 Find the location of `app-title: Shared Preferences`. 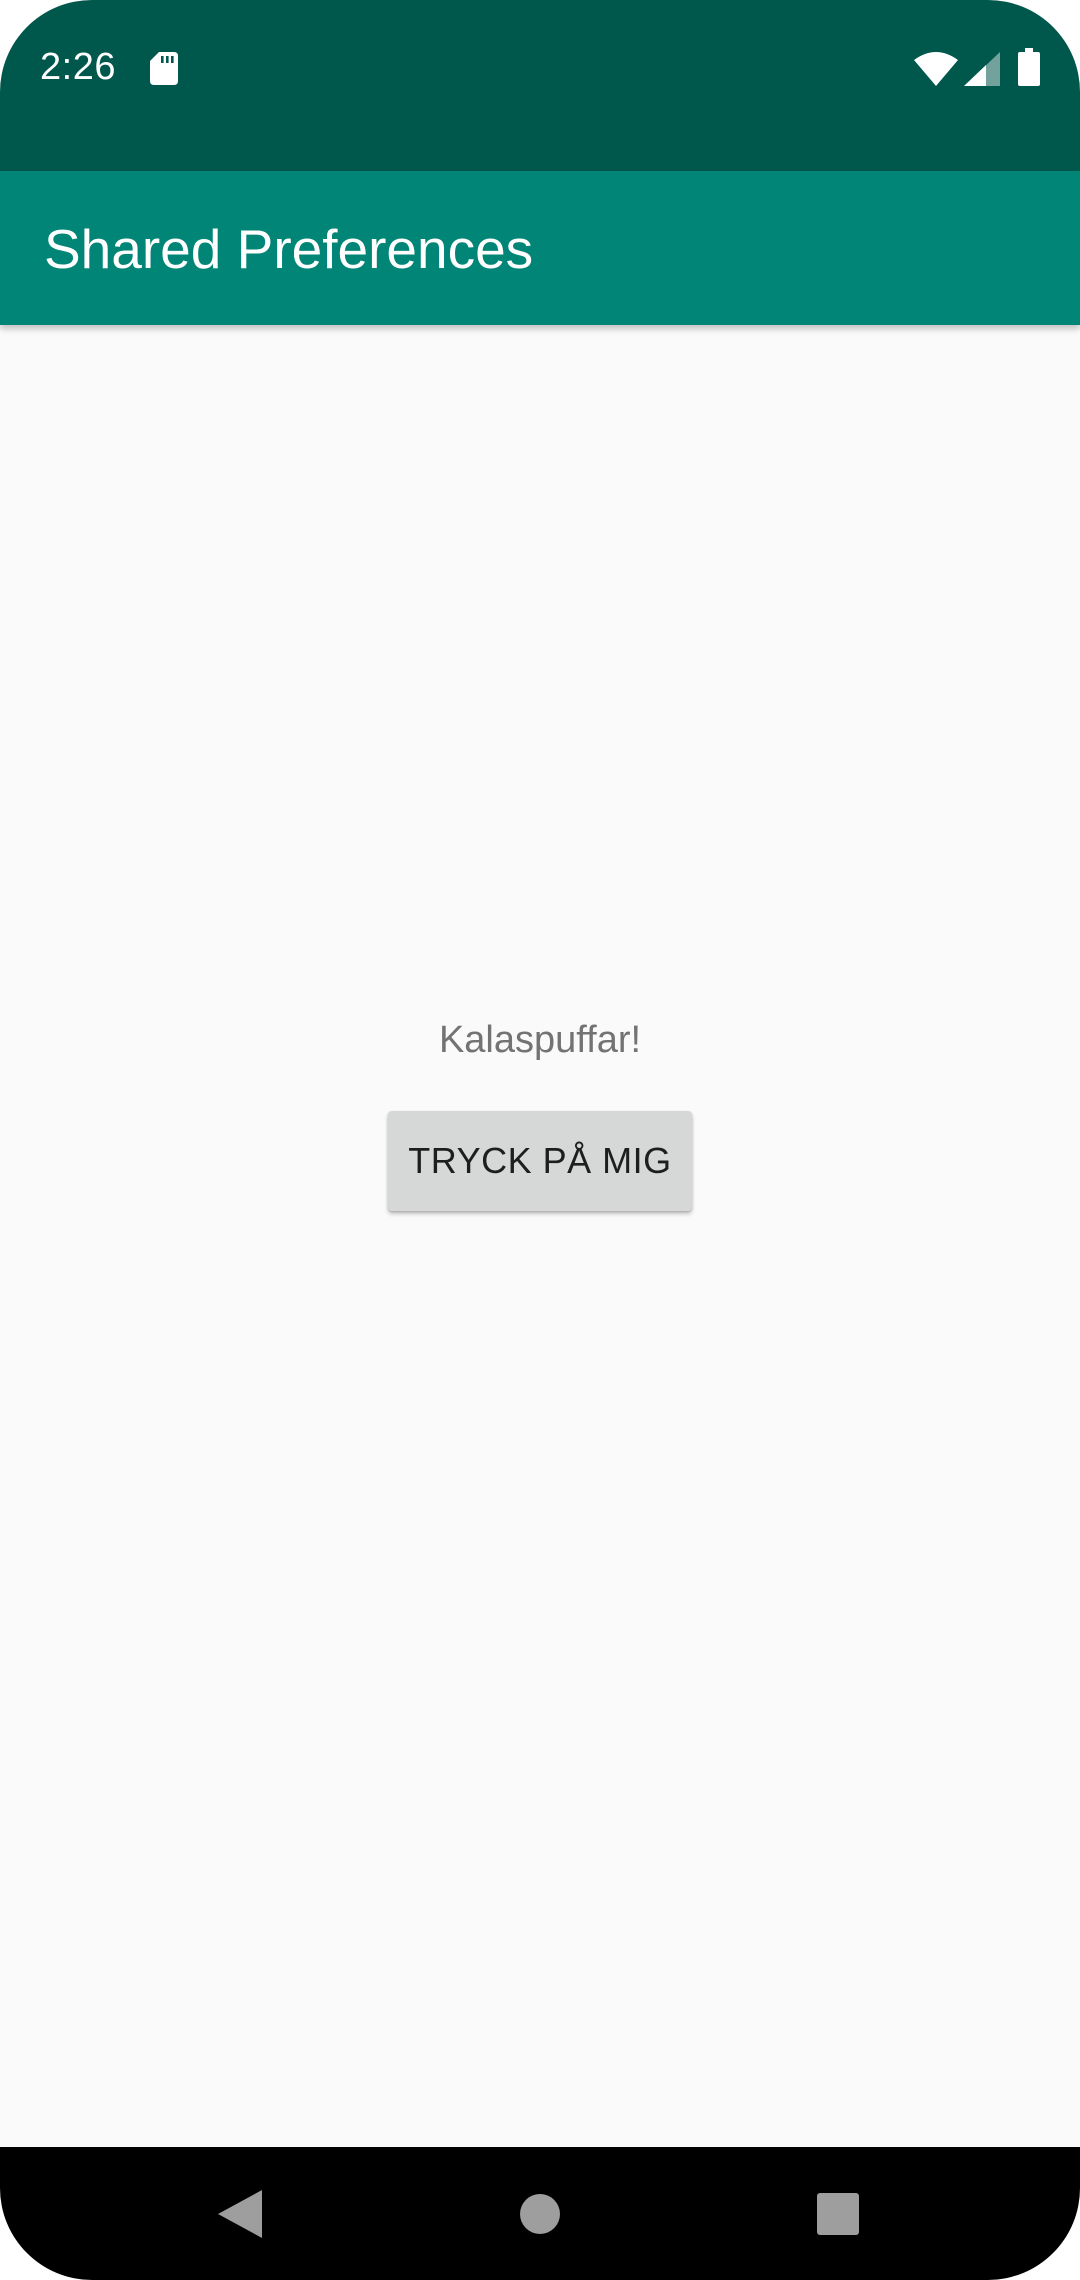

app-title: Shared Preferences is located at coordinates (289, 249).